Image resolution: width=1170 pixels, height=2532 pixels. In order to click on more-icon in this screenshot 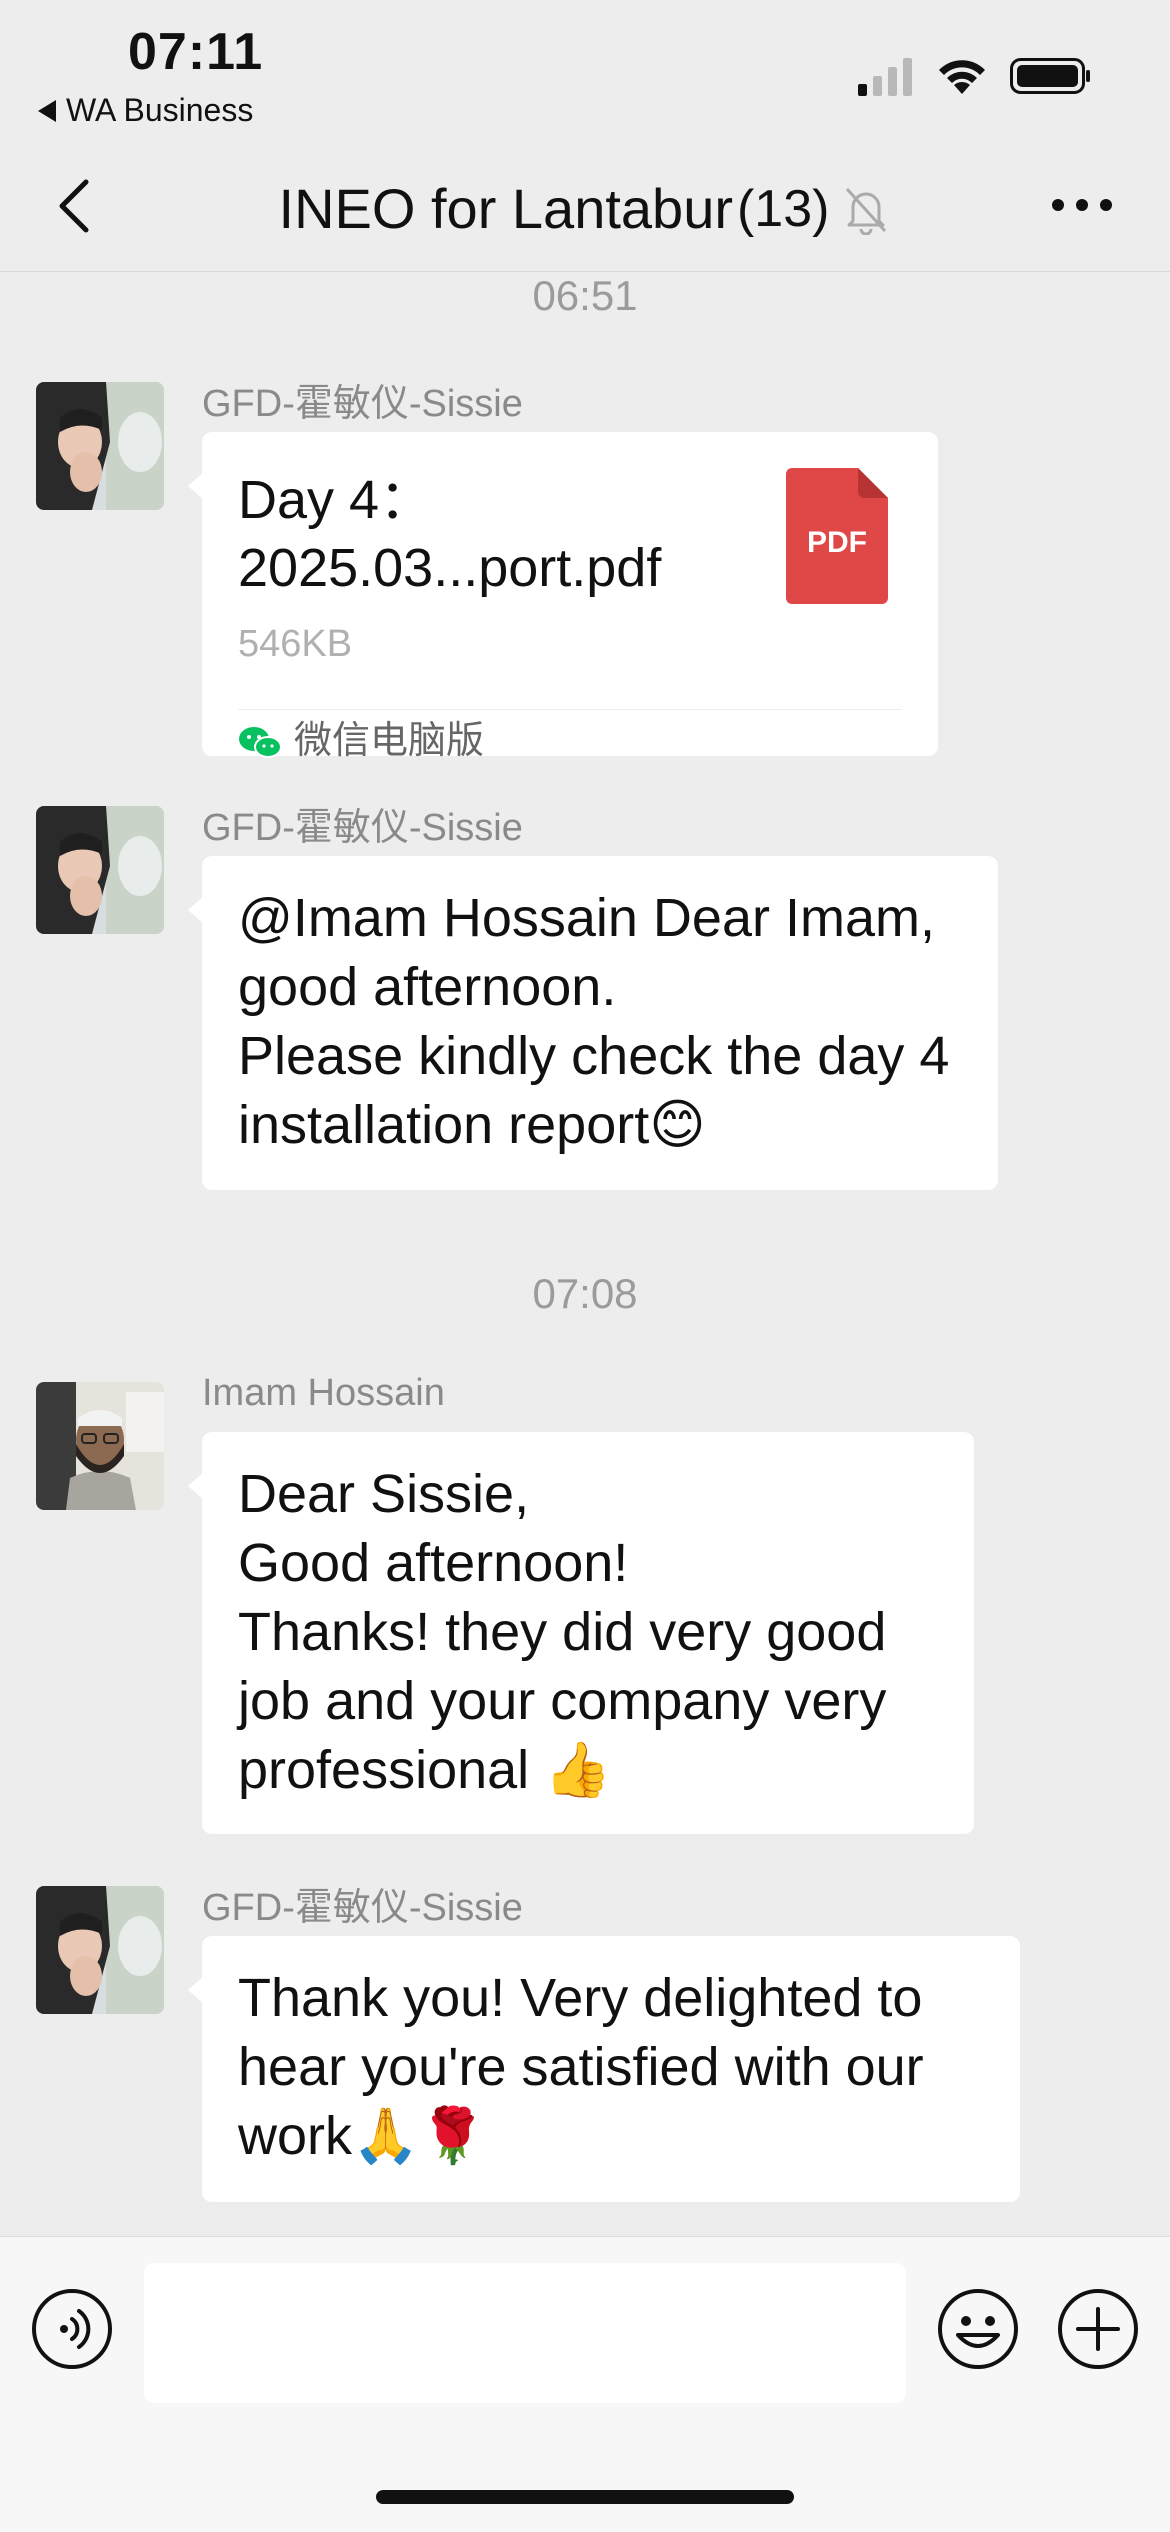, I will do `click(1082, 205)`.